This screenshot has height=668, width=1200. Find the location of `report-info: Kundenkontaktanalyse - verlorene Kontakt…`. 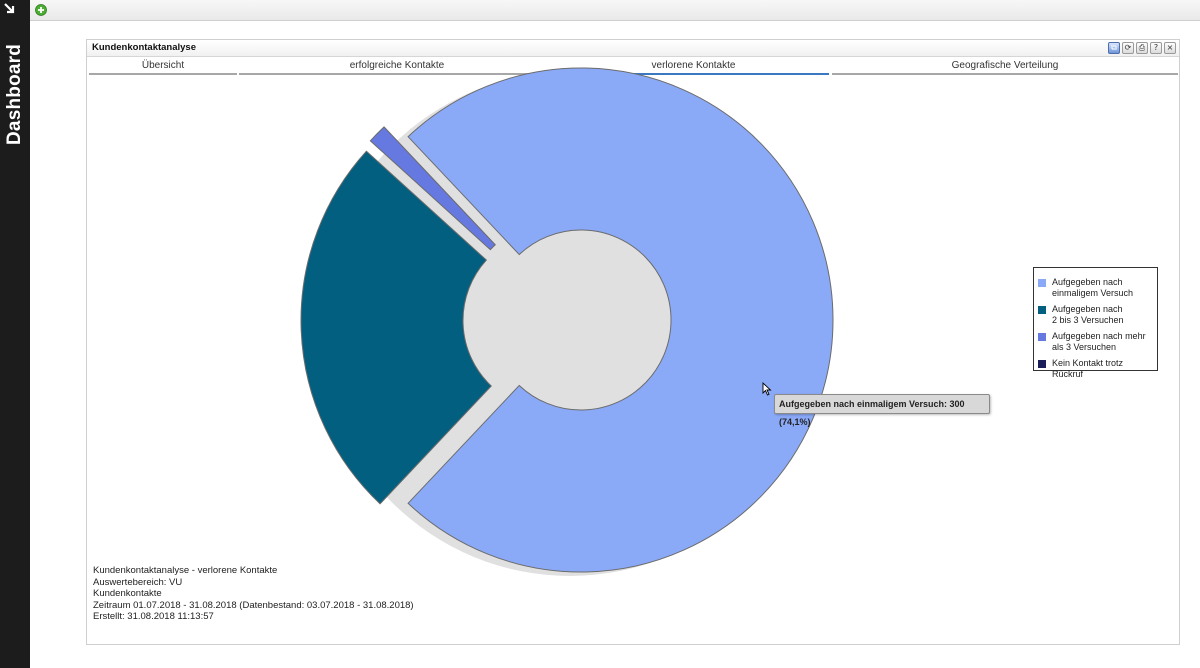

report-info: Kundenkontaktanalyse - verlorene Kontakt… is located at coordinates (253, 594).